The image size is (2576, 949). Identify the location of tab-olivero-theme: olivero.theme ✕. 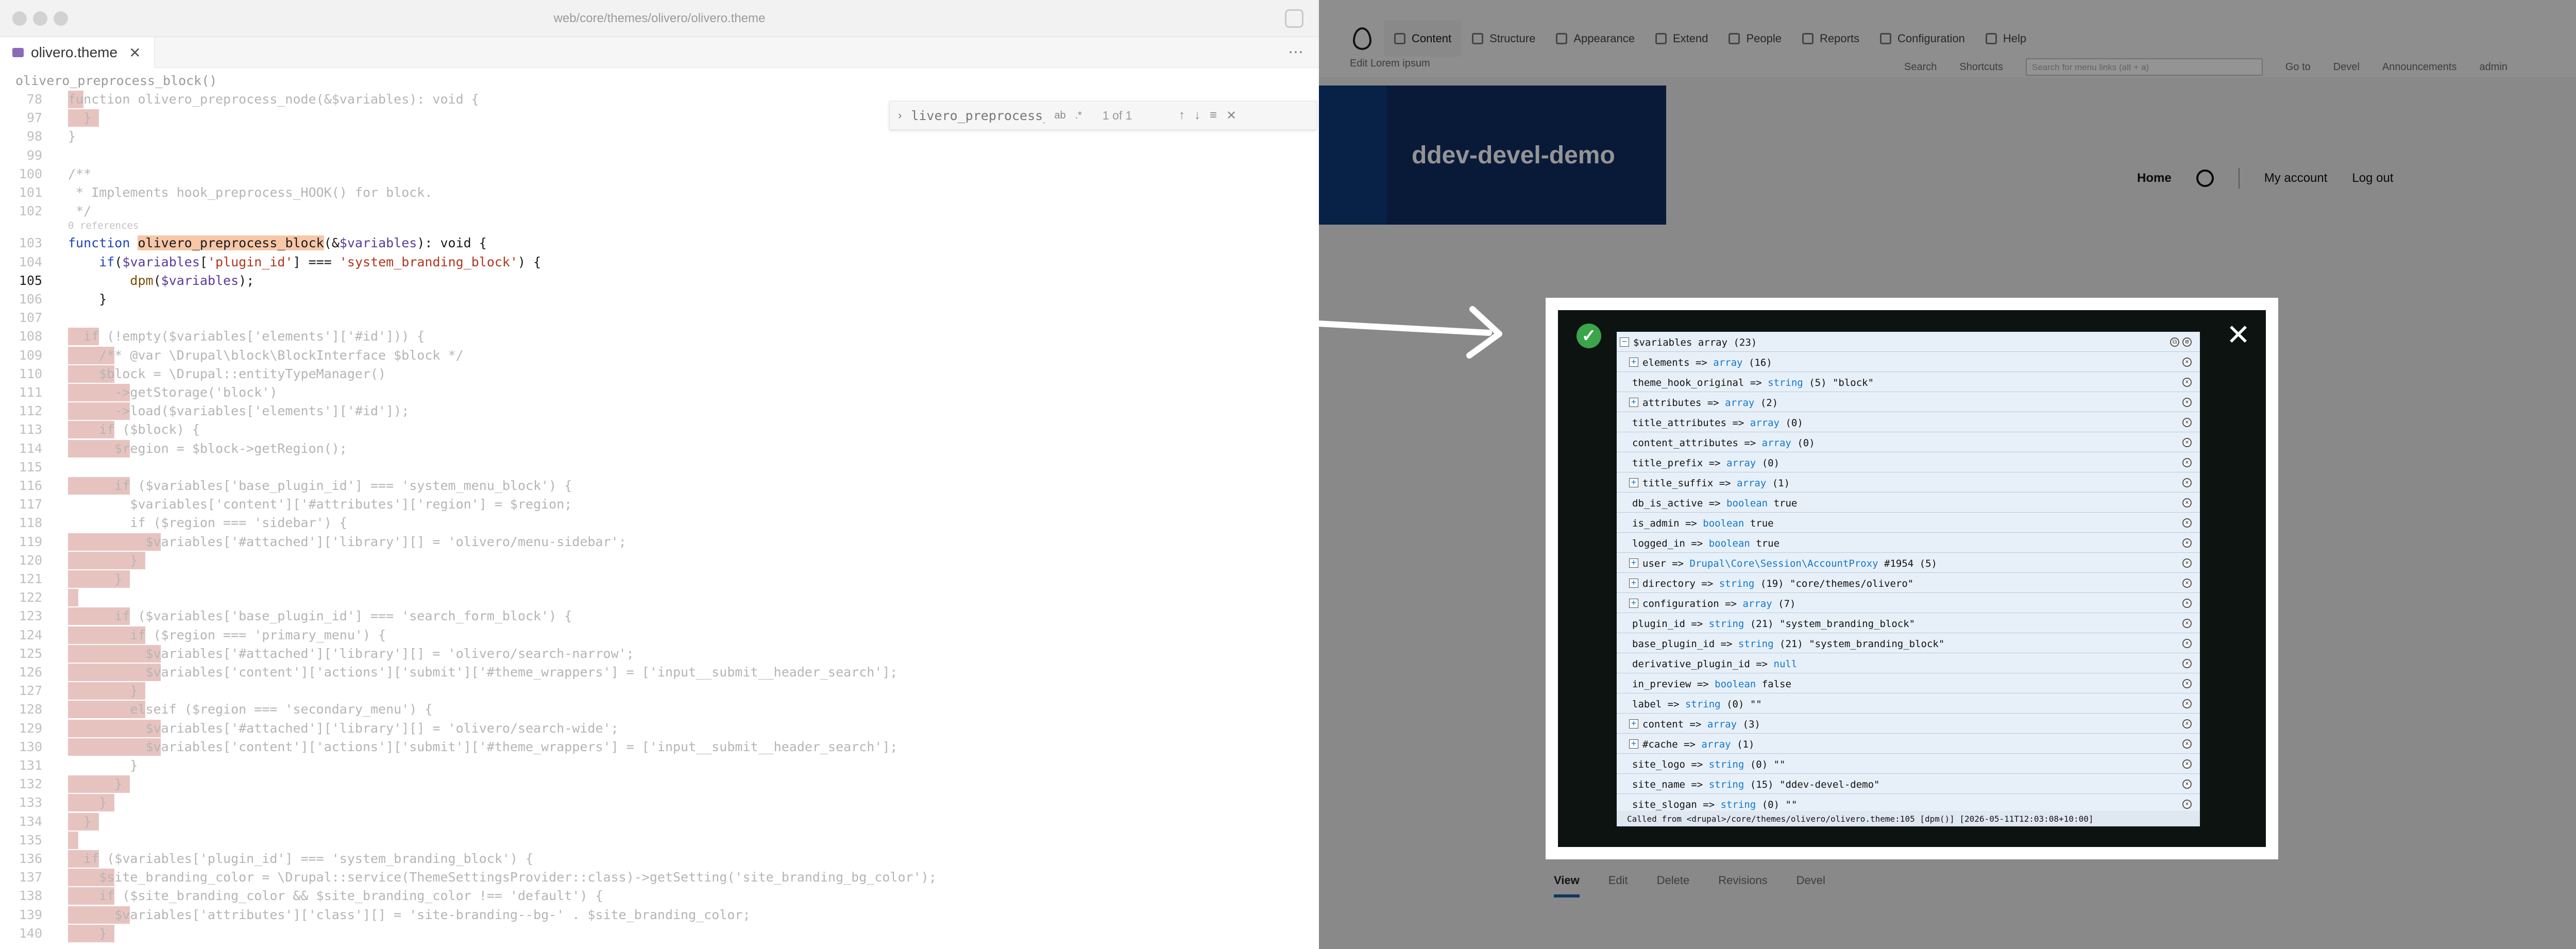
(77, 52).